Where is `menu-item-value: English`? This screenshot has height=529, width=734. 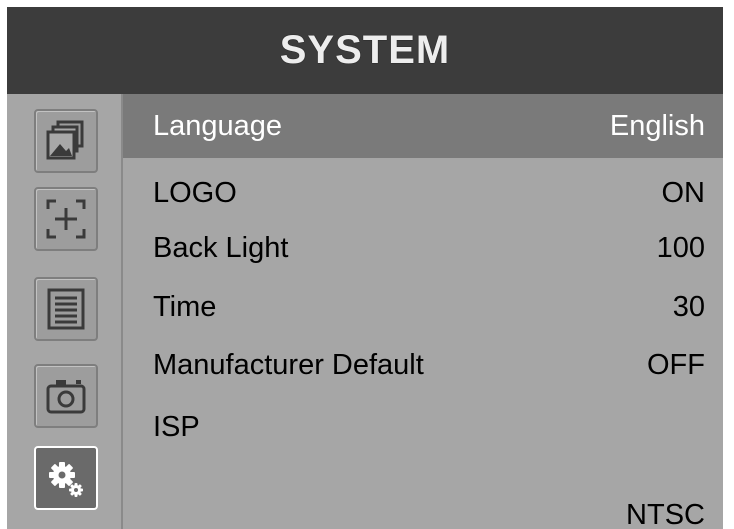 menu-item-value: English is located at coordinates (657, 125).